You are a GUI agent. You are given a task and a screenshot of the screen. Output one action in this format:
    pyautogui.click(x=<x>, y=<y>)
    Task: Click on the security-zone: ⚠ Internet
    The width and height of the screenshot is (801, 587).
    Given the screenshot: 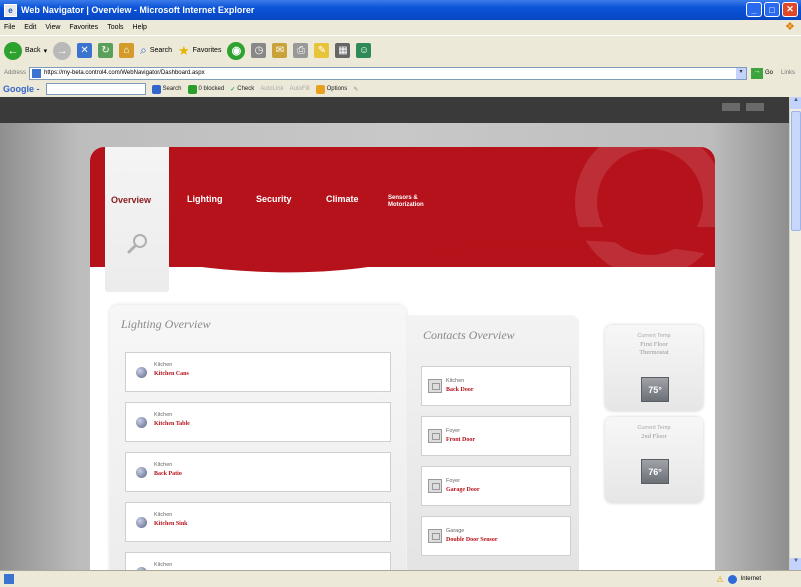 What is the action you would take?
    pyautogui.click(x=738, y=579)
    